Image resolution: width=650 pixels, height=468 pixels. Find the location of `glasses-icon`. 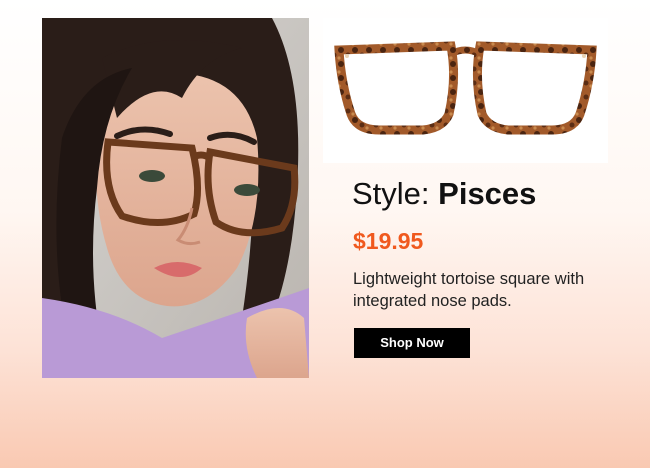

glasses-icon is located at coordinates (465, 88).